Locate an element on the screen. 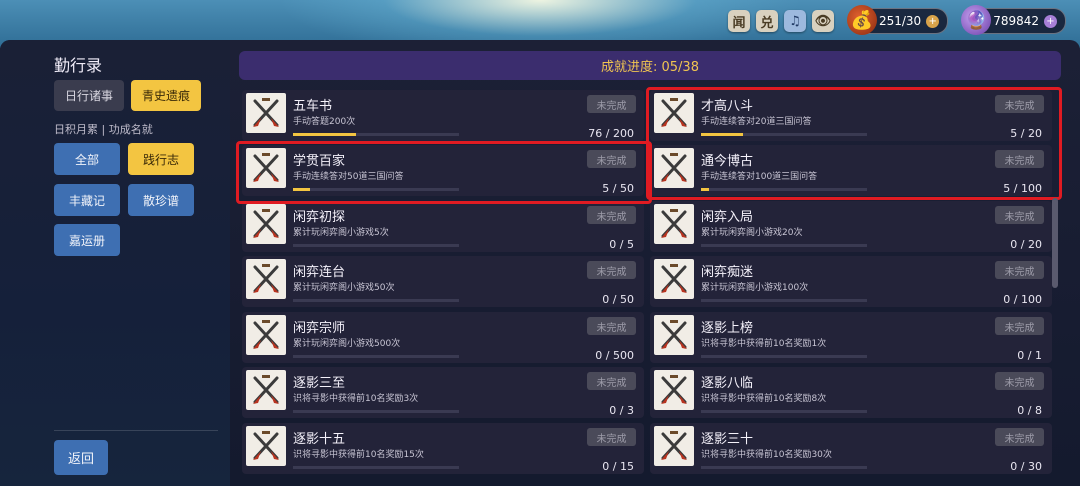  category-practice-button: 践行志 is located at coordinates (161, 159).